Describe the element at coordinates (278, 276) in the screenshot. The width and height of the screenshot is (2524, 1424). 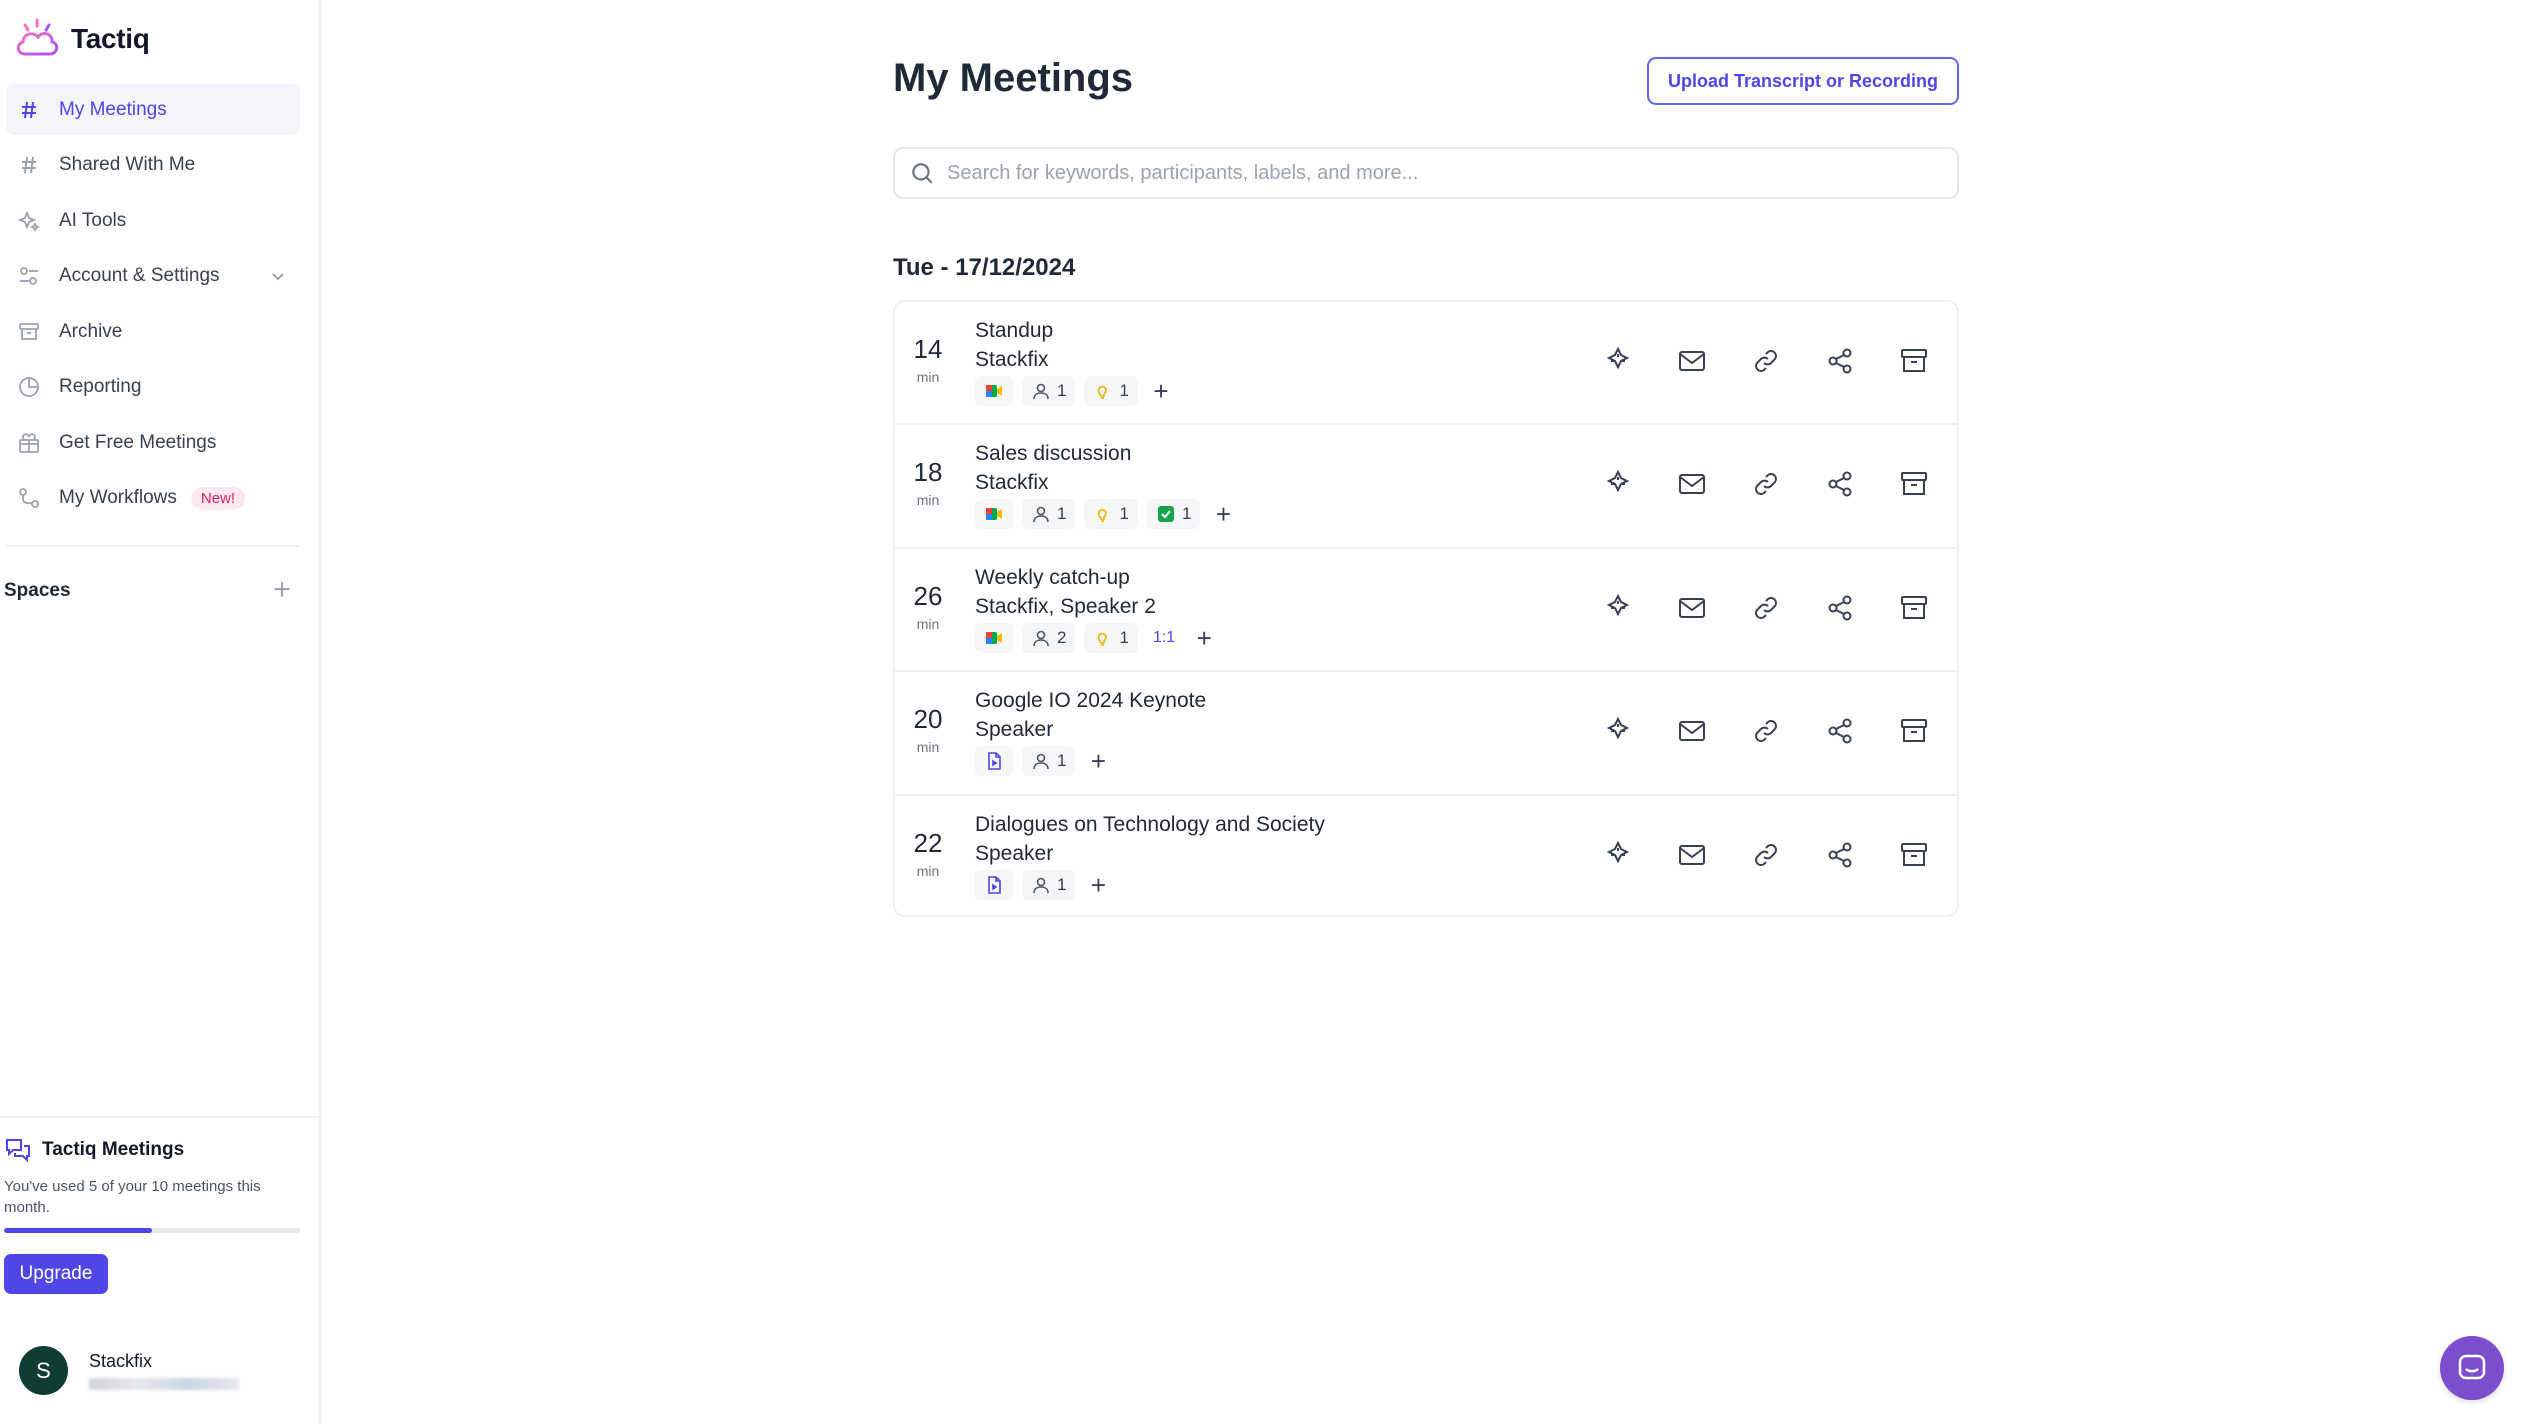
I see `chevron-down-icon` at that location.